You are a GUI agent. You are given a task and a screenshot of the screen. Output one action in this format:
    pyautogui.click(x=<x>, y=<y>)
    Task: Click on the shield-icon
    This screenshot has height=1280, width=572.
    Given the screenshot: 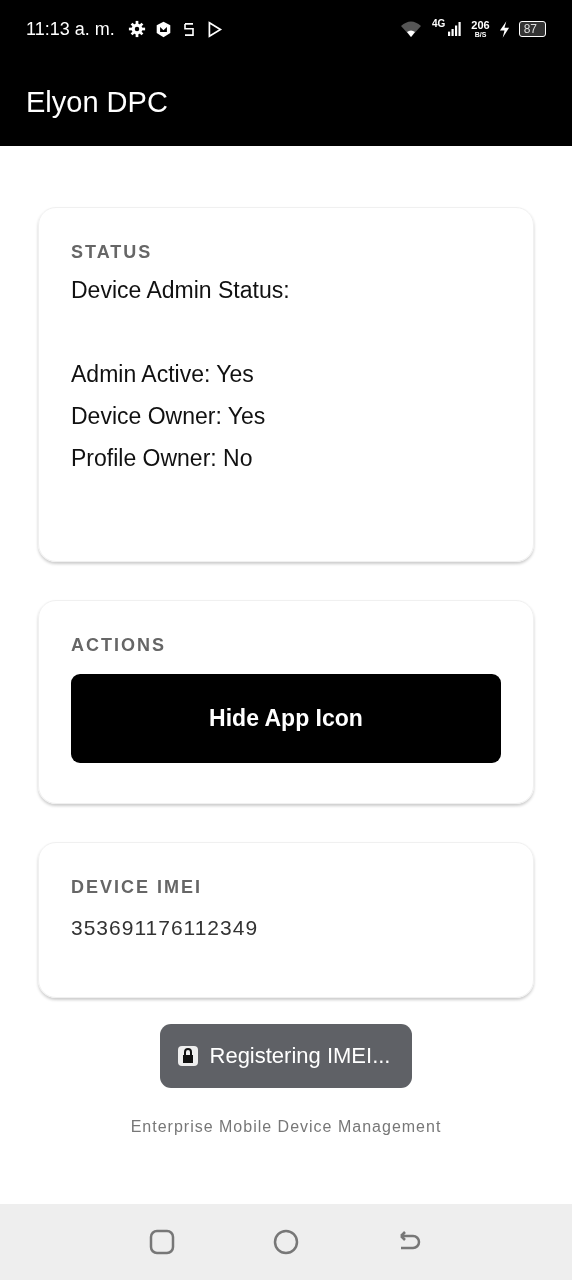 What is the action you would take?
    pyautogui.click(x=163, y=29)
    